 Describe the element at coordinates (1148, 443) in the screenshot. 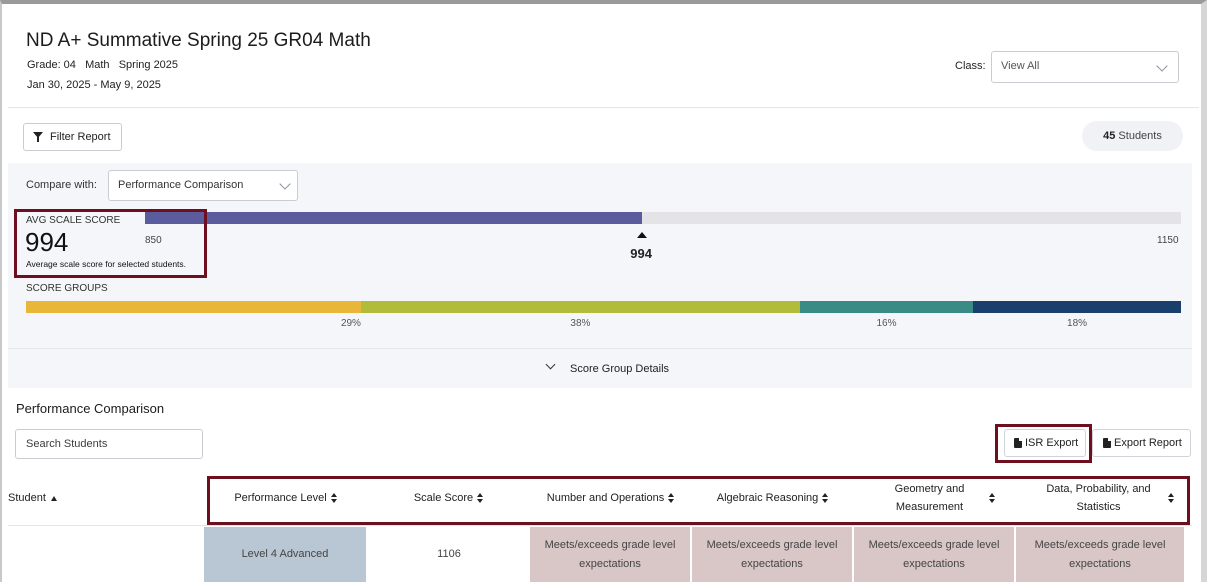

I see `export-report-label: Export Report` at that location.